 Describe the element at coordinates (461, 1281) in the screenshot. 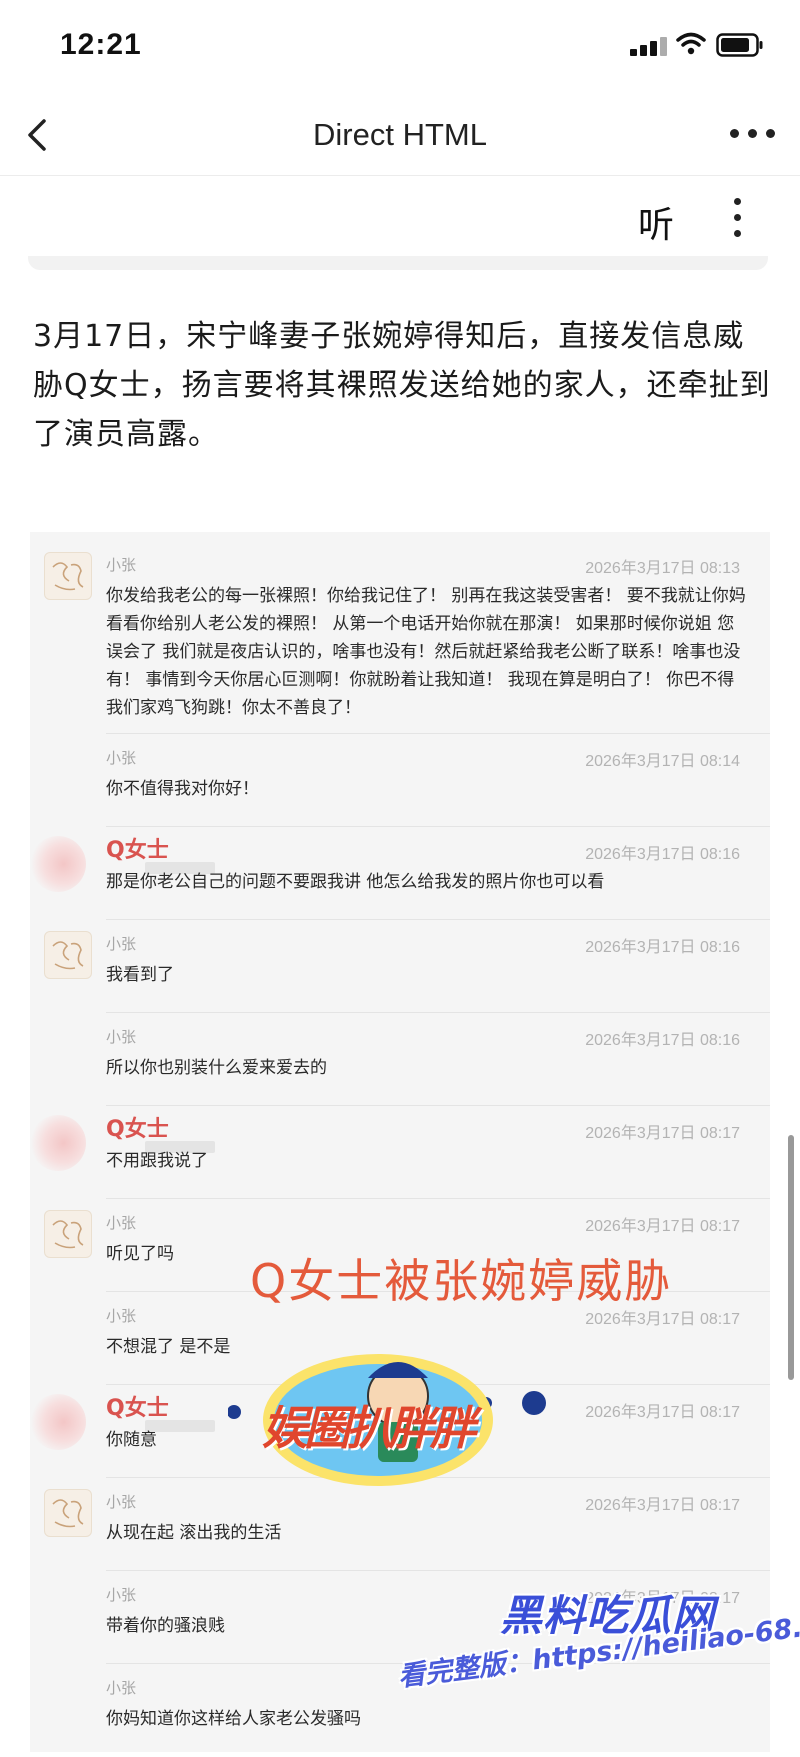

I see `video-caption: Q女士被张婉婷威胁` at that location.